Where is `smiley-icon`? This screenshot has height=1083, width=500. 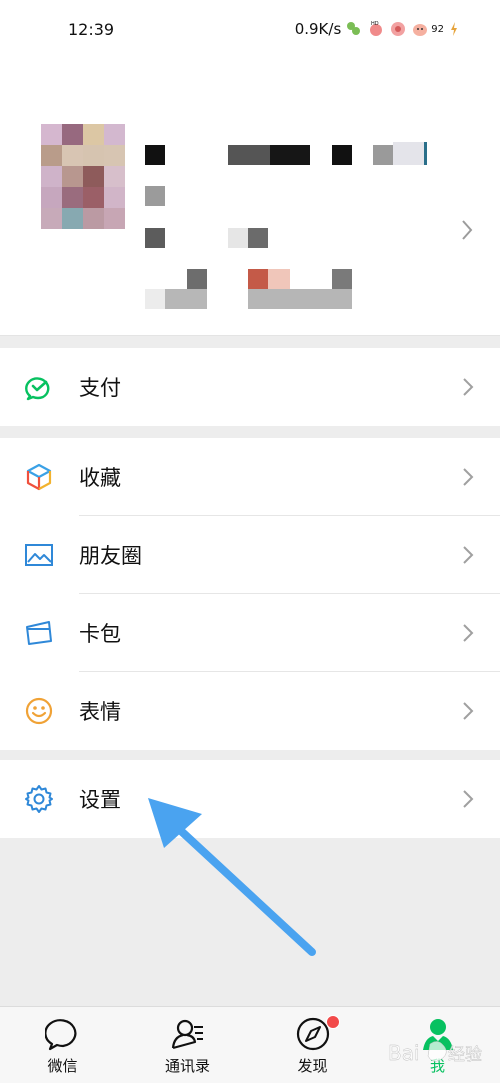
smiley-icon is located at coordinates (39, 711).